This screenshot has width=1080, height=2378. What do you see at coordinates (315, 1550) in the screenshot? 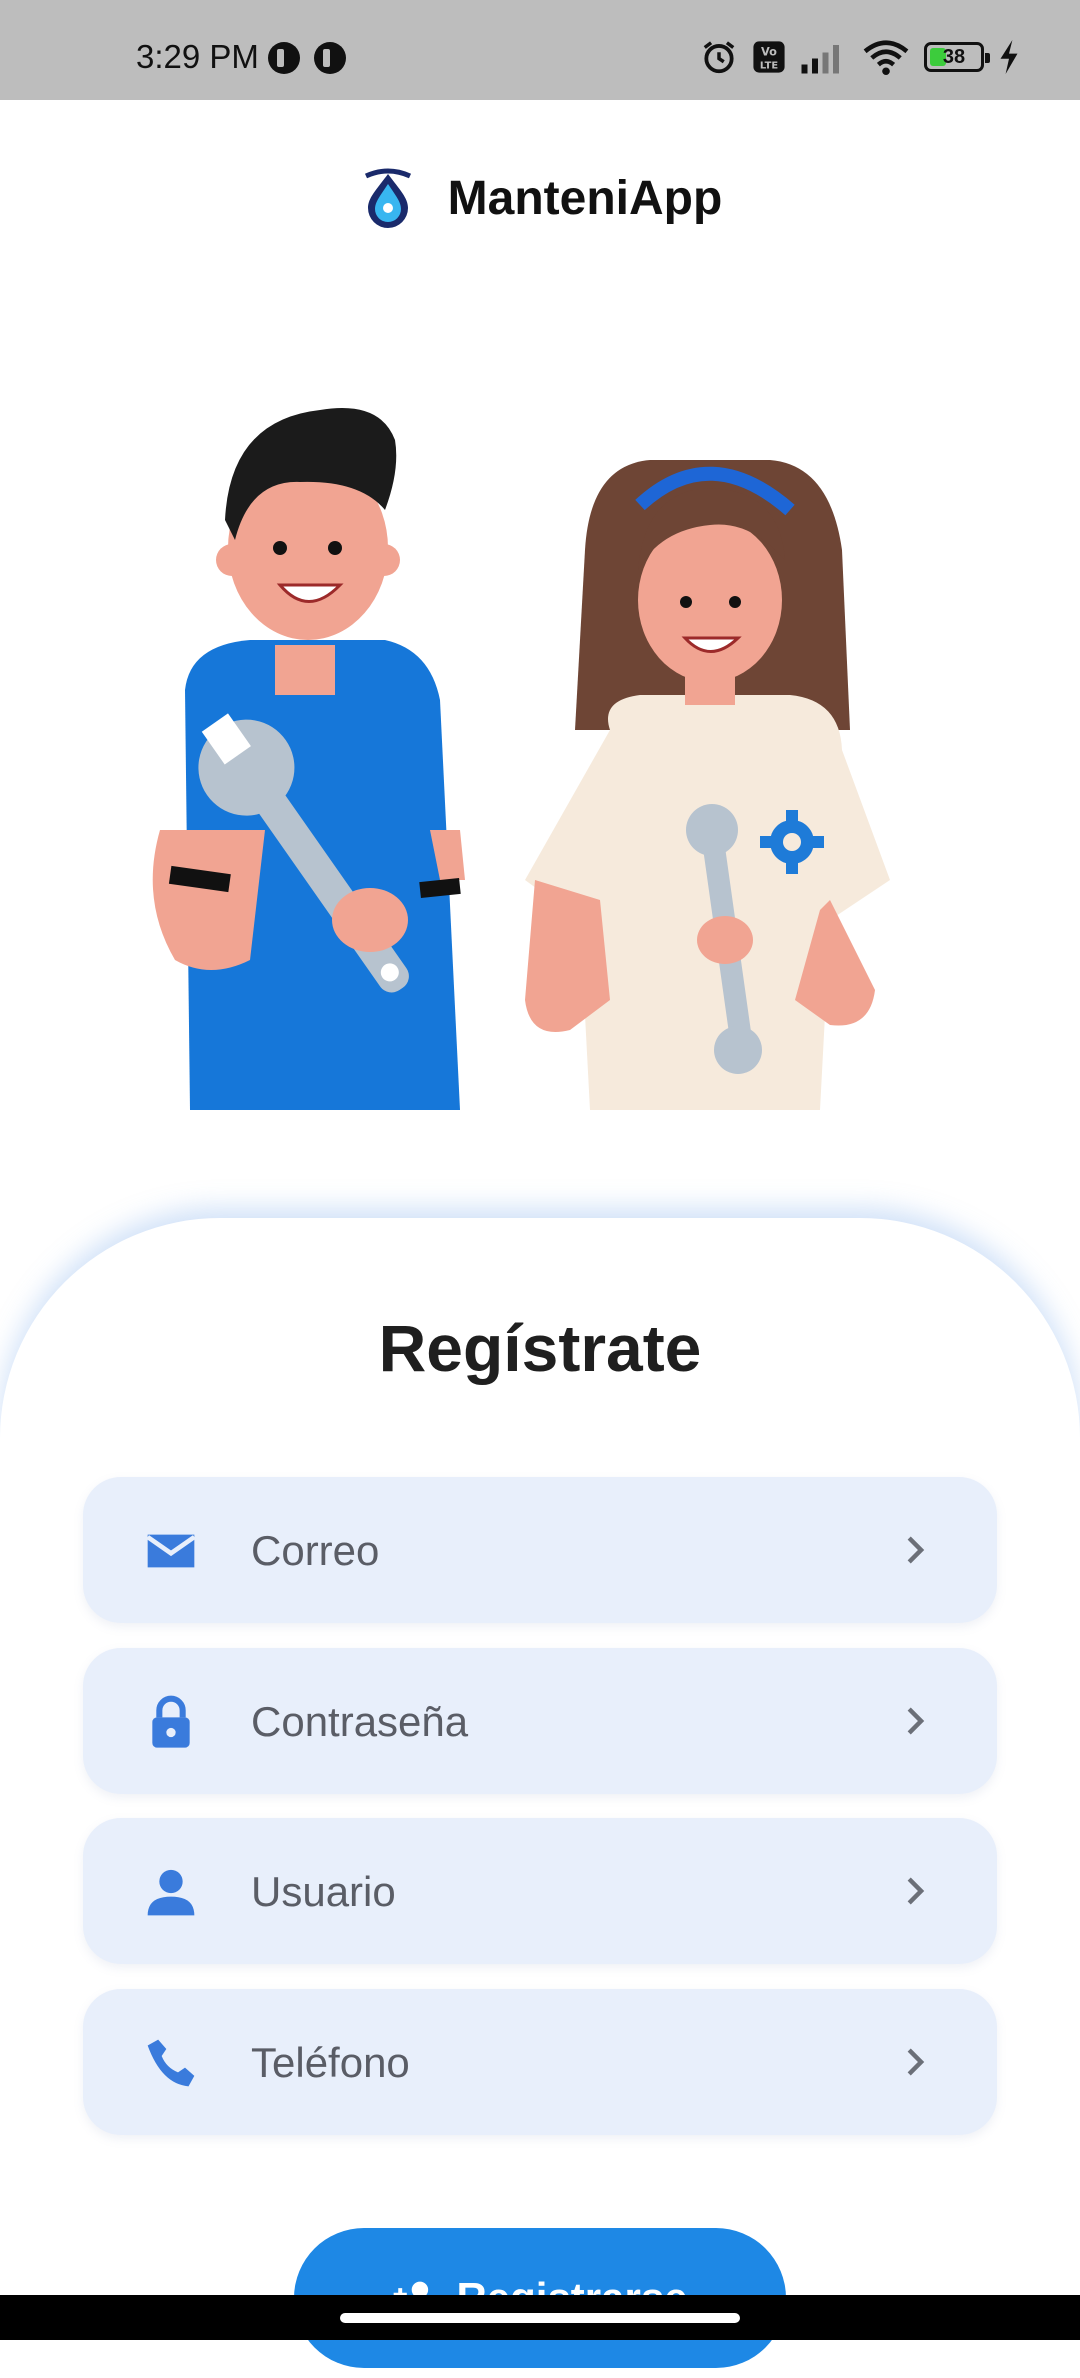
I see `field-label: Correo` at bounding box center [315, 1550].